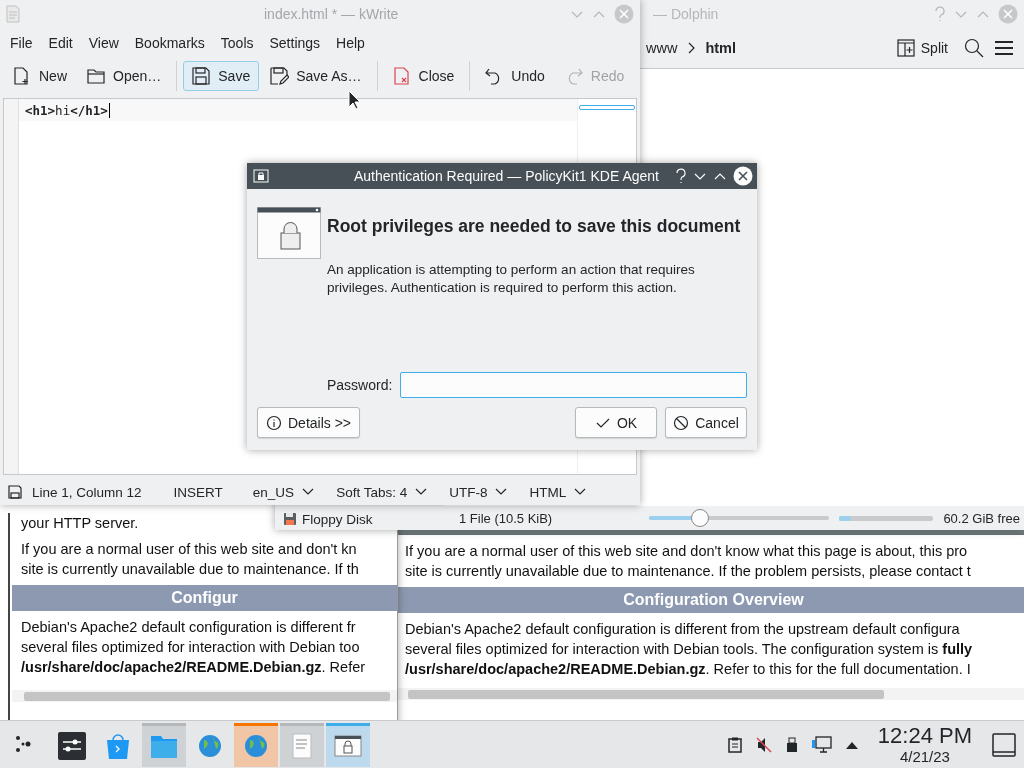 The image size is (1024, 768). I want to click on close-document-icon, so click(402, 76).